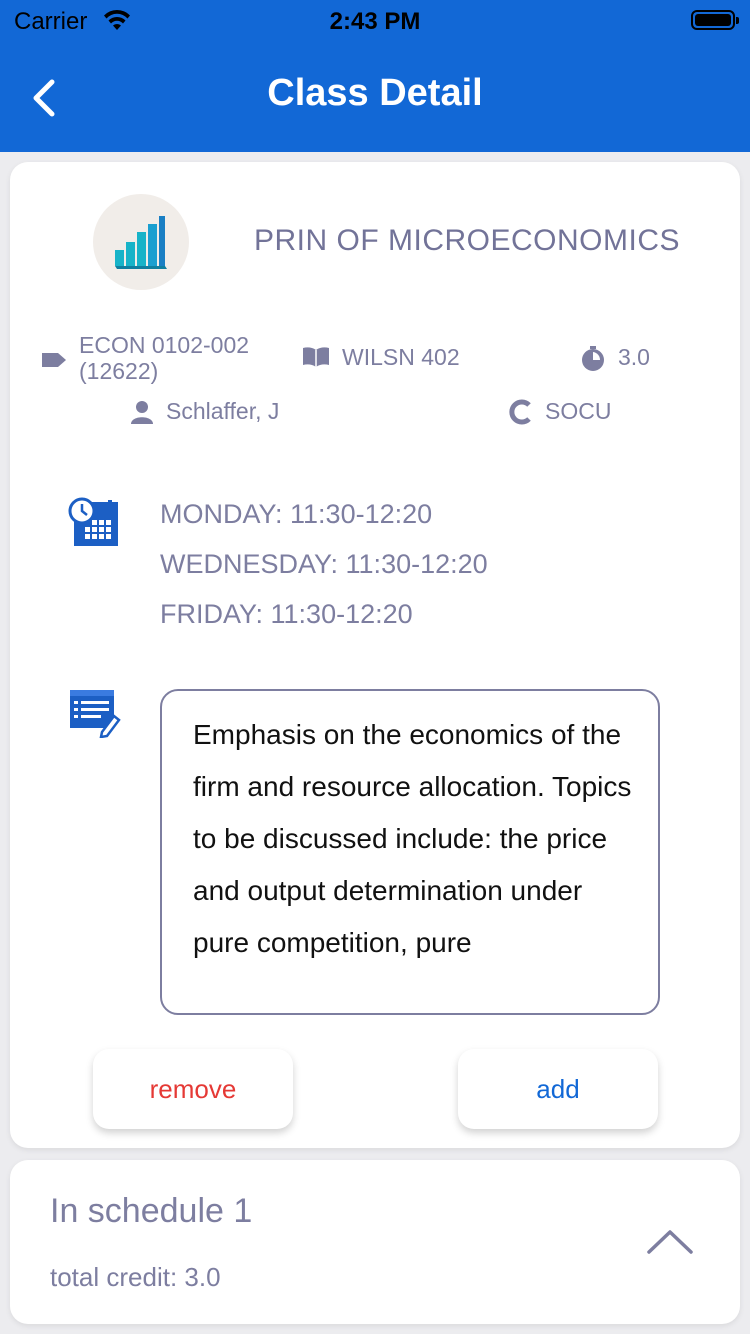 This screenshot has height=1334, width=750. I want to click on bar-chart-icon, so click(141, 242).